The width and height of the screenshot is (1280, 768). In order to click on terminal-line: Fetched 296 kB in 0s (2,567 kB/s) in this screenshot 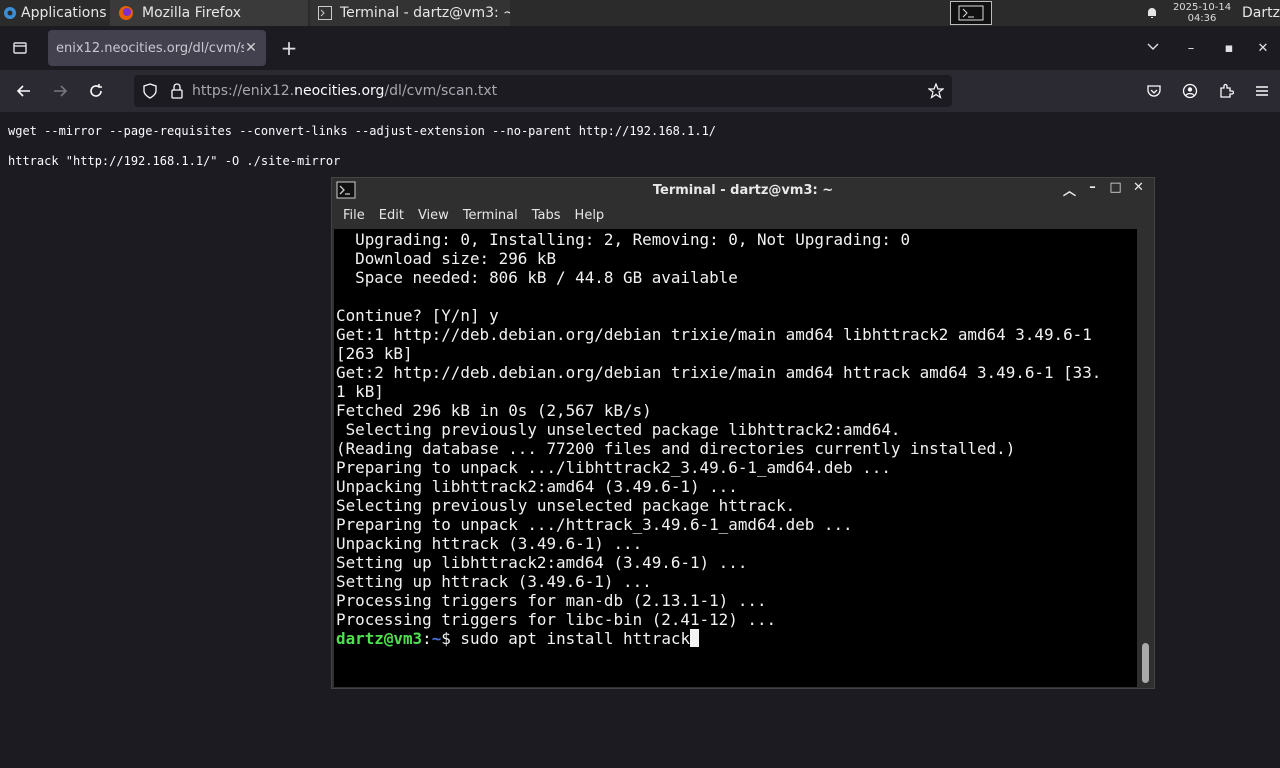, I will do `click(494, 410)`.